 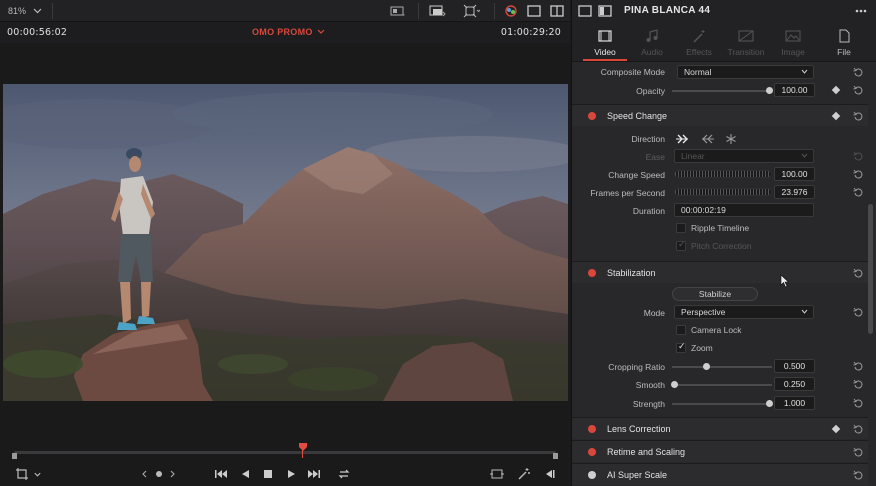 I want to click on speed-change-toggle, so click(x=592, y=116).